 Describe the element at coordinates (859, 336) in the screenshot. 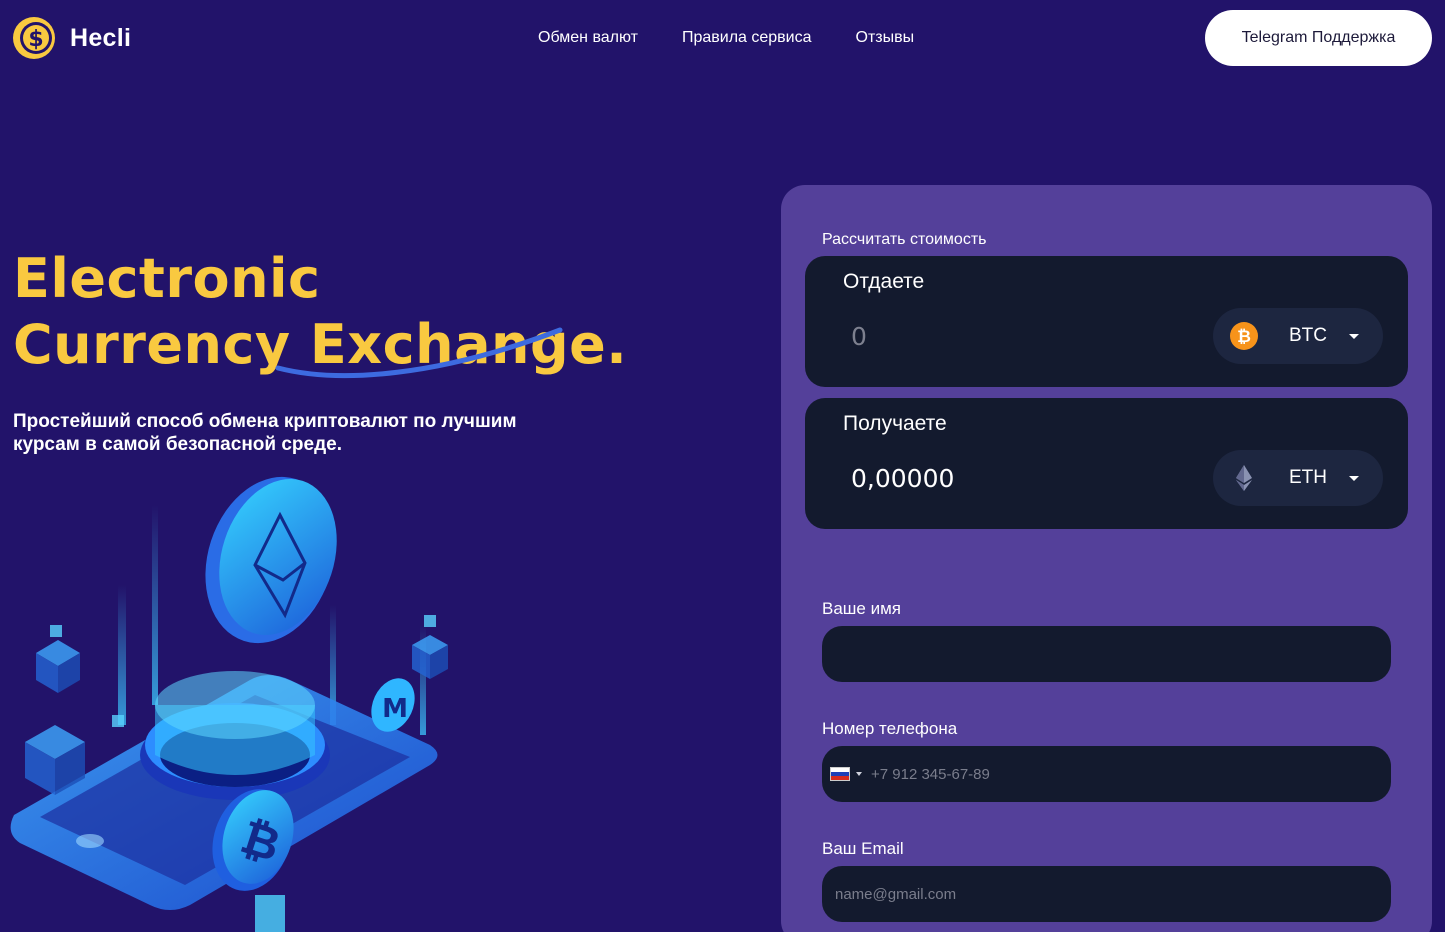

I see `give-amount-input: 0` at that location.